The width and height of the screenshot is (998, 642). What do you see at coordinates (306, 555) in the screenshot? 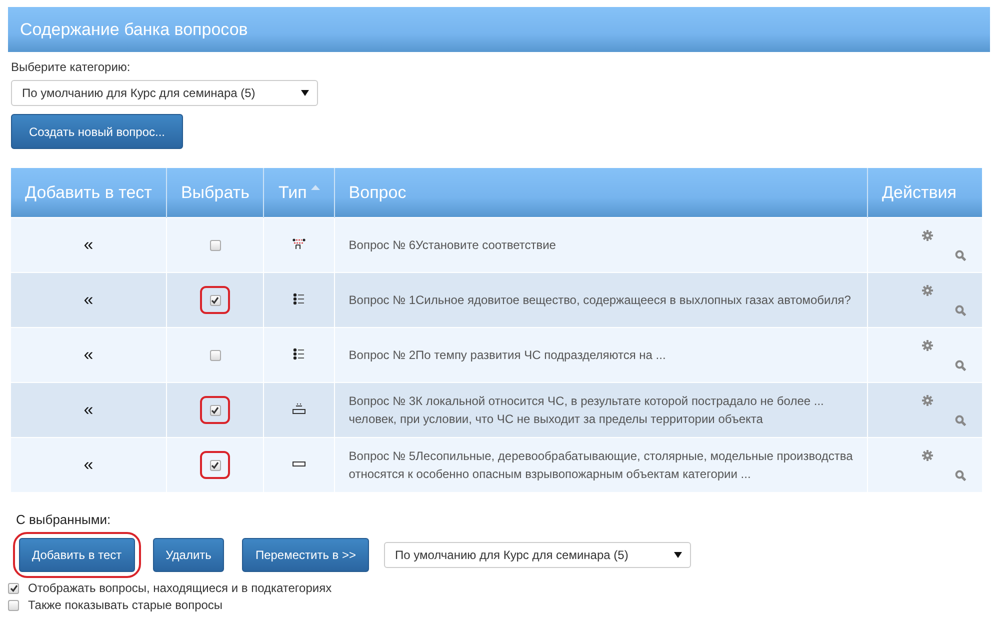
I see `action-button: Переместить в >>` at bounding box center [306, 555].